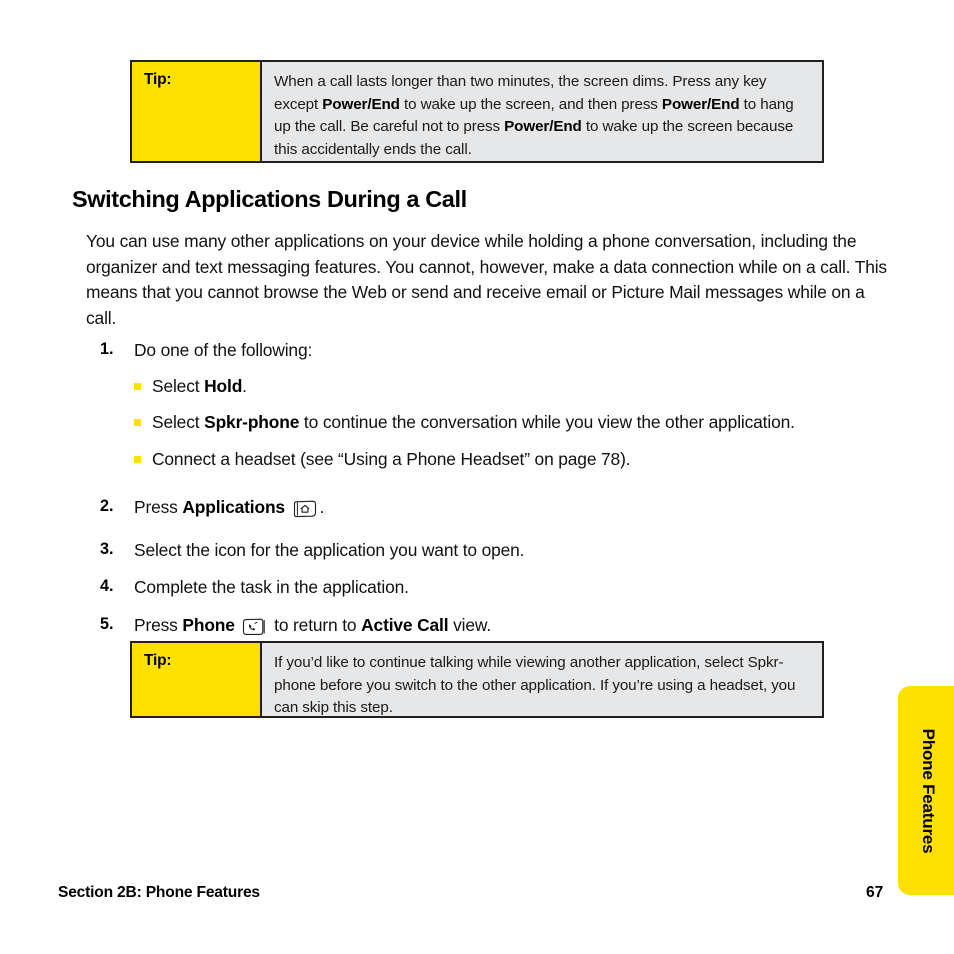 The image size is (954, 954). I want to click on footer-section-label: Section 2B: Phone Features, so click(159, 892).